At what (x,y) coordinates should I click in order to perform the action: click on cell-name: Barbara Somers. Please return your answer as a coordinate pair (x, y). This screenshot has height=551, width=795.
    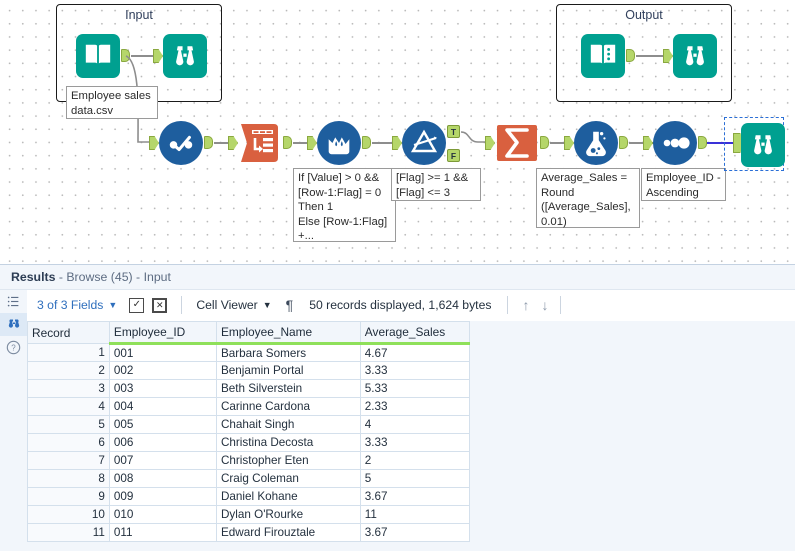
    Looking at the image, I should click on (288, 352).